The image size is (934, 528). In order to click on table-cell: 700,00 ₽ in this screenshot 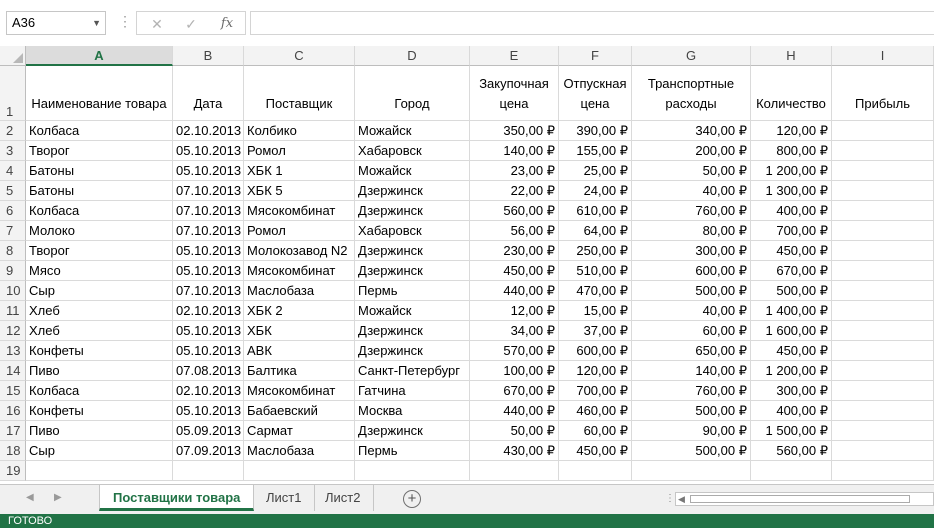, I will do `click(791, 231)`.